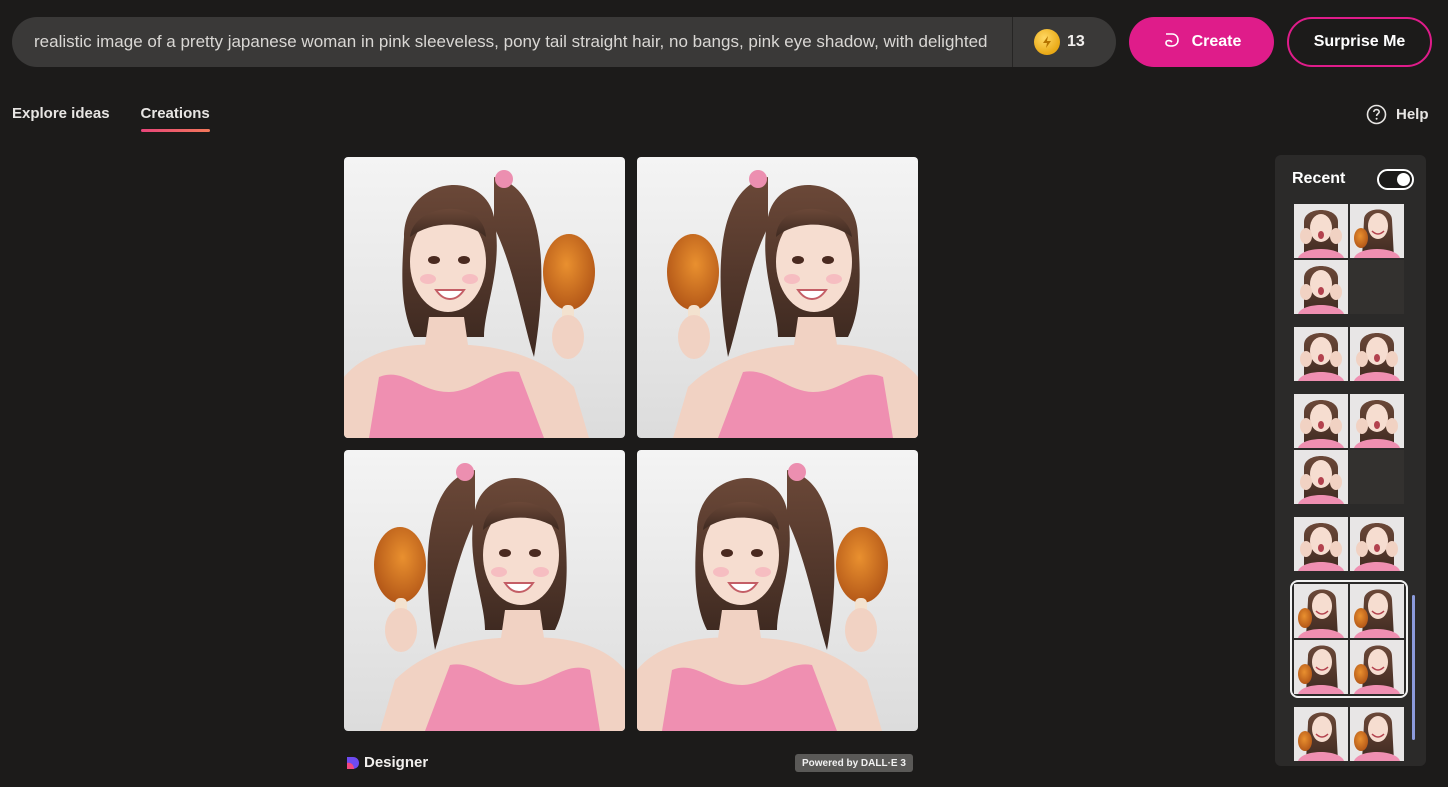 The image size is (1448, 787). What do you see at coordinates (1376, 114) in the screenshot?
I see `question-circle-icon` at bounding box center [1376, 114].